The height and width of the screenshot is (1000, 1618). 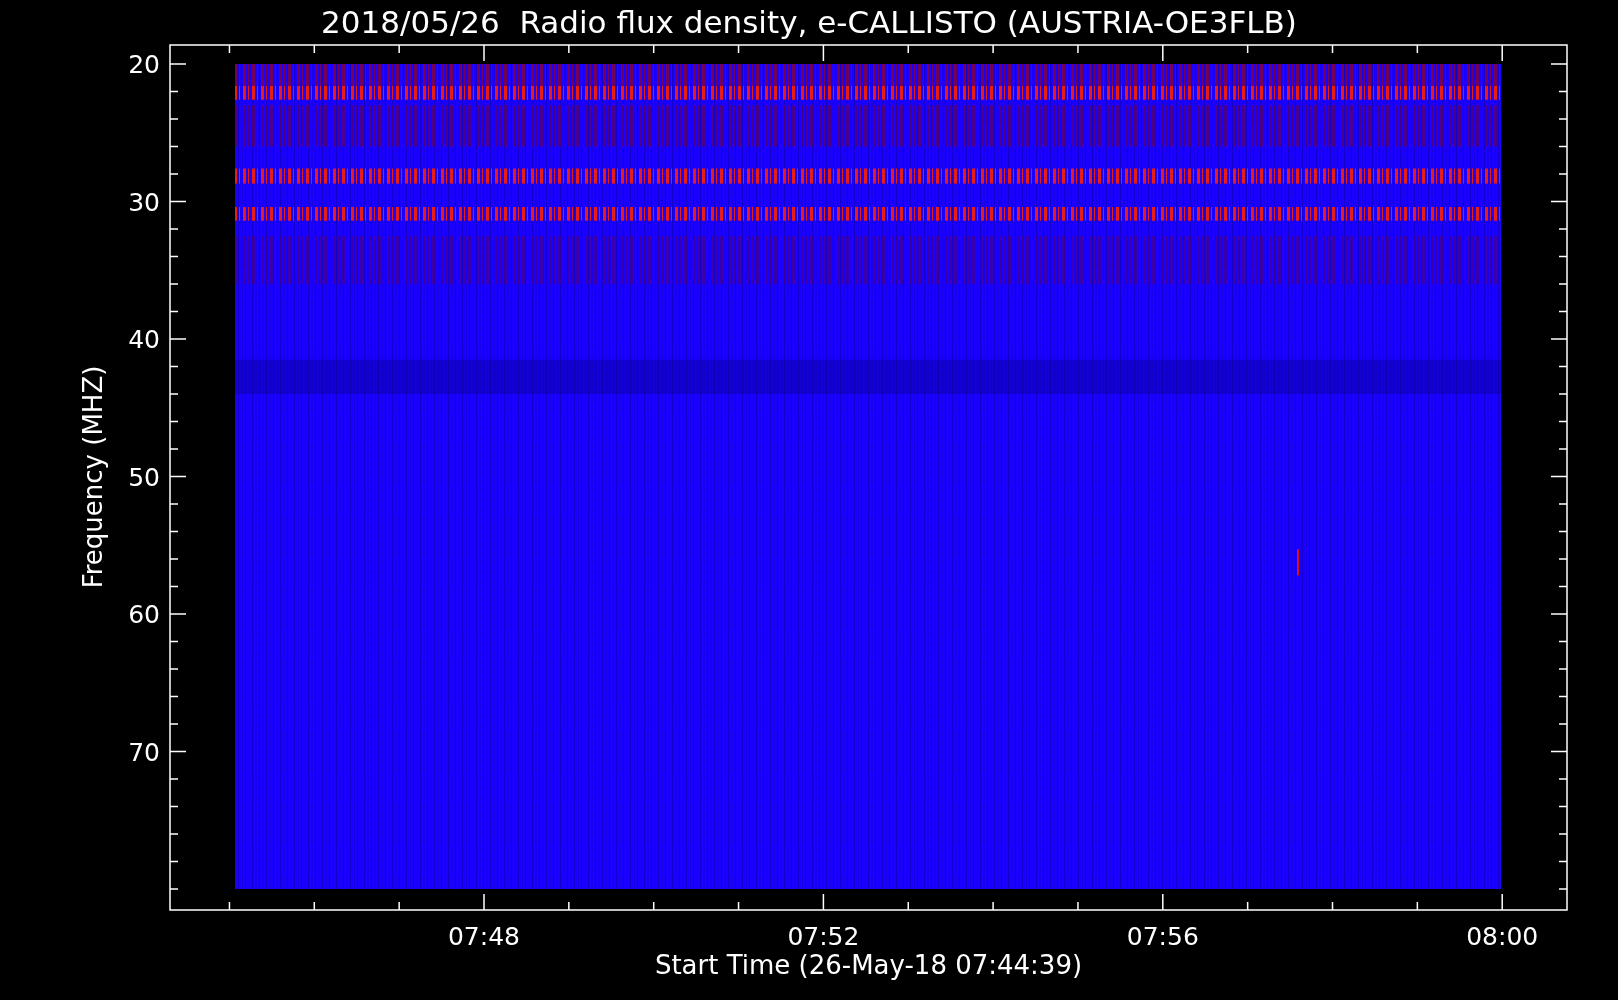 I want to click on axis-label: Frequency (MHZ), so click(x=93, y=477).